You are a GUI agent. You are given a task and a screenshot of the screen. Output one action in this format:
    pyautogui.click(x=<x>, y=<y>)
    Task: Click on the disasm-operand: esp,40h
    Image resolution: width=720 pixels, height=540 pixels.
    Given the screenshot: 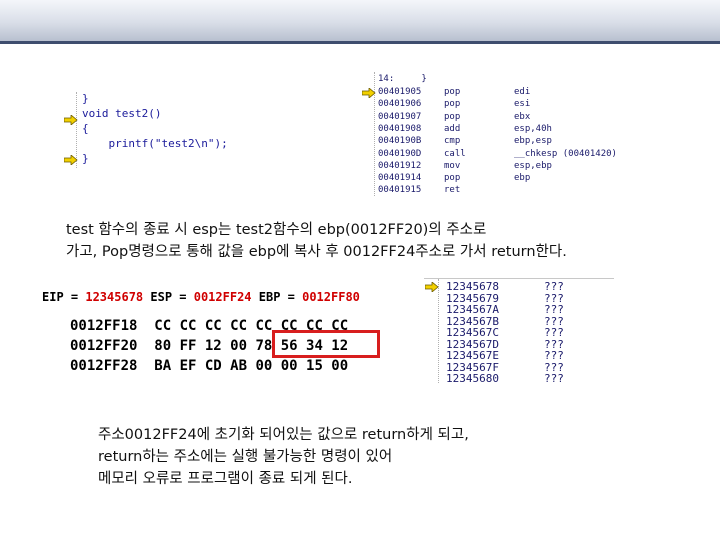 What is the action you would take?
    pyautogui.click(x=533, y=128)
    